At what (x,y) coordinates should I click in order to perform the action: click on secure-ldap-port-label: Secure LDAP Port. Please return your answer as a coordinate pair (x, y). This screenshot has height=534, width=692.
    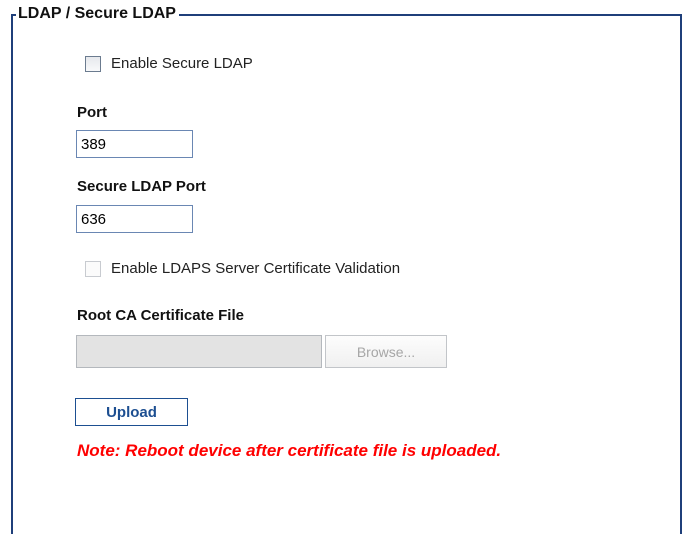
    Looking at the image, I should click on (141, 186).